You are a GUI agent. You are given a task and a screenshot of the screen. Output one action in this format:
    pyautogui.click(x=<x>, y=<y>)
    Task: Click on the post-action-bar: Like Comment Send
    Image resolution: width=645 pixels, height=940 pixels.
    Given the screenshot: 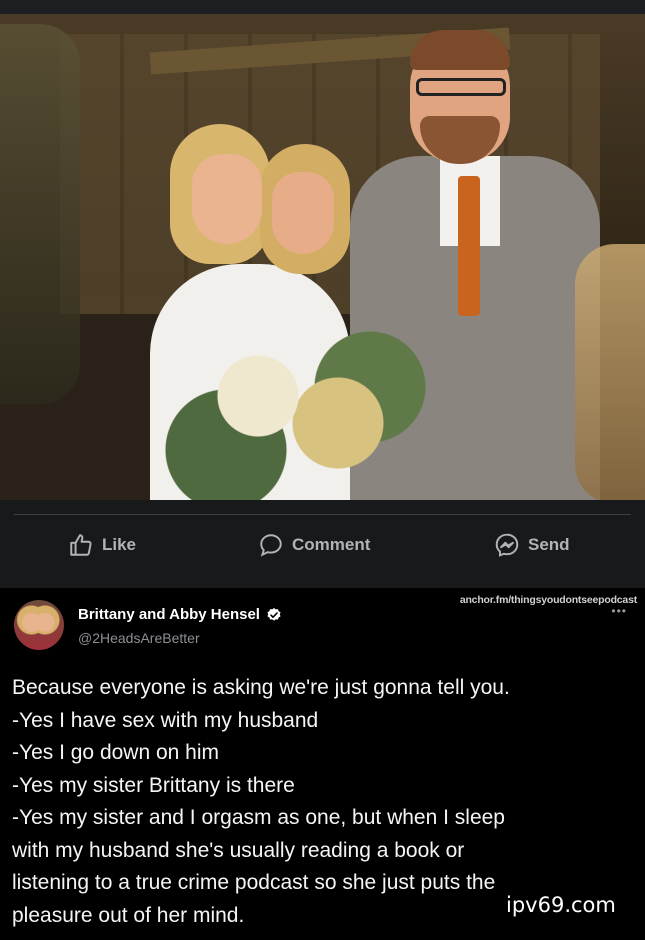 What is the action you would take?
    pyautogui.click(x=322, y=544)
    